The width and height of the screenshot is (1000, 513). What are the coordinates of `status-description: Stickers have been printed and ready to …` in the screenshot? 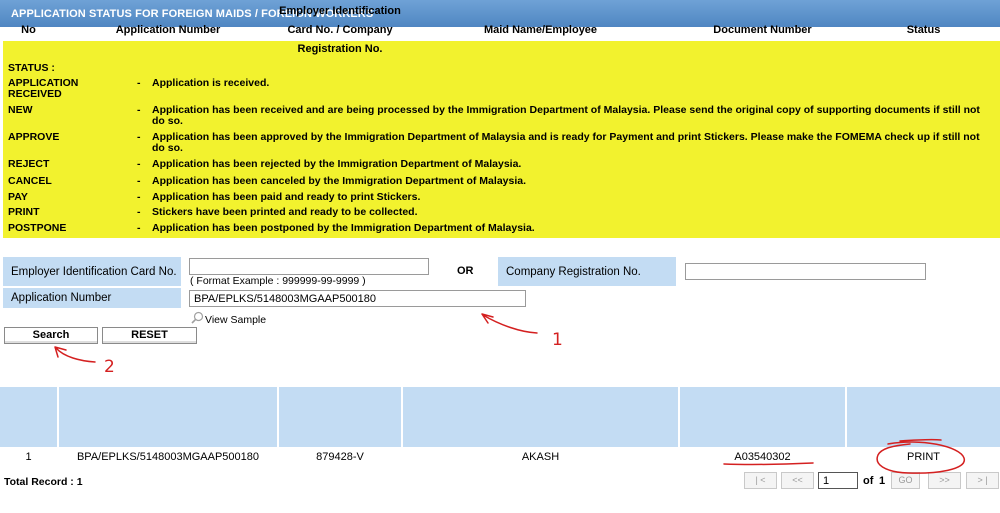 It's located at (285, 212).